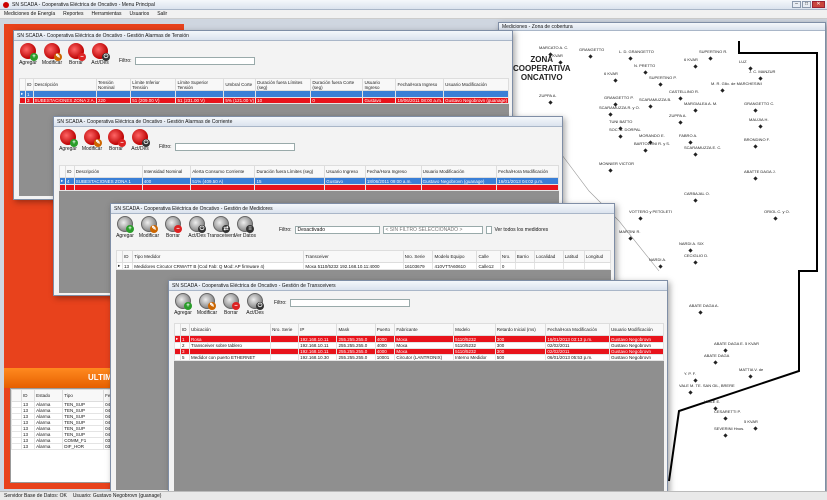 This screenshot has width=827, height=500. What do you see at coordinates (309, 187) in the screenshot?
I see `table-row` at bounding box center [309, 187].